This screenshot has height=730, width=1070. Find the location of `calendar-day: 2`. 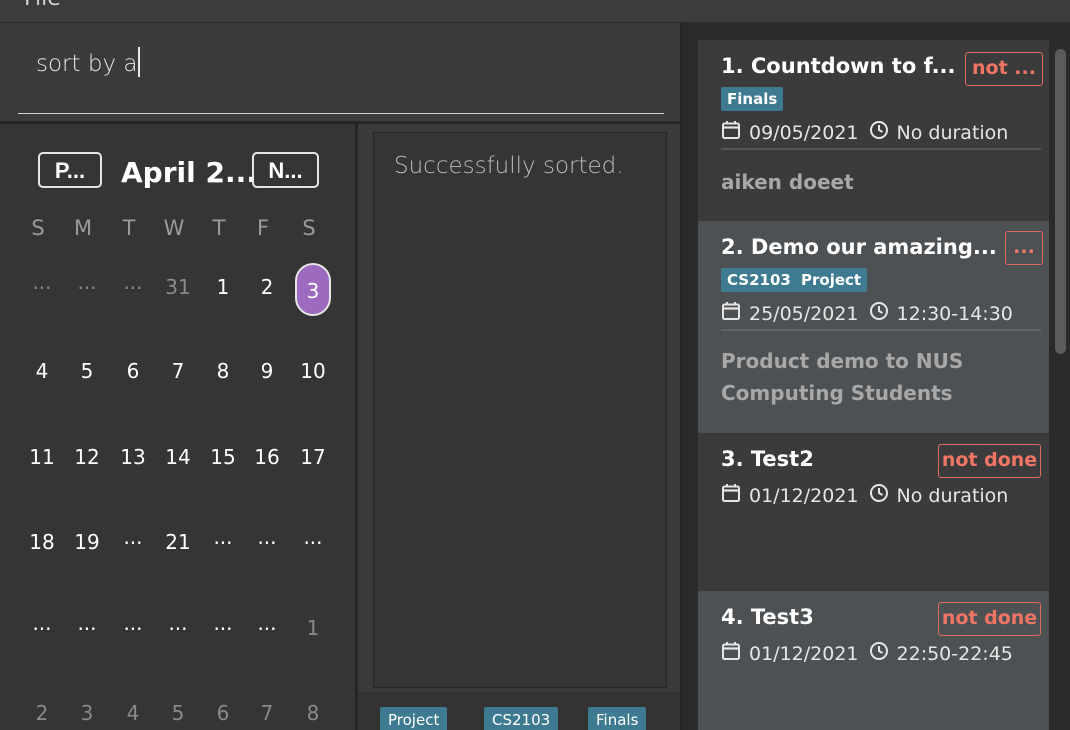

calendar-day: 2 is located at coordinates (267, 287).